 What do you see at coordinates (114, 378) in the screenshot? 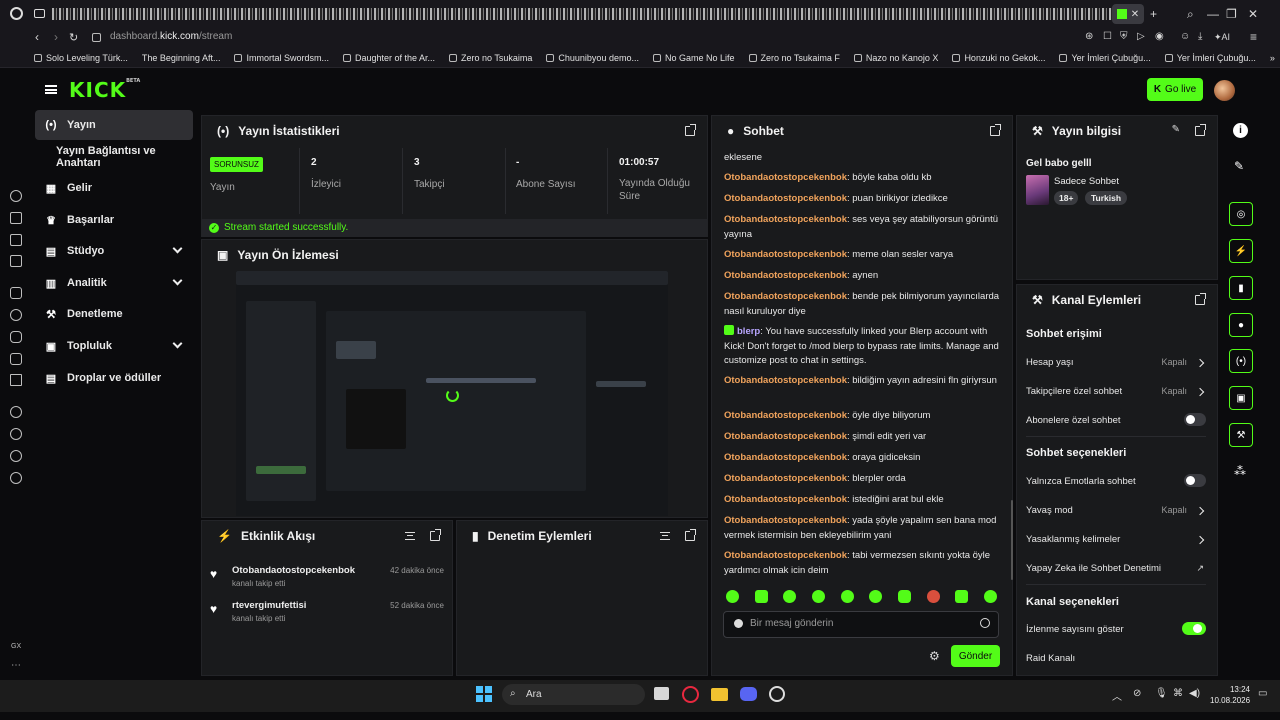
I see `nav-item-drops: ▤ Droplar ve ödüller` at bounding box center [114, 378].